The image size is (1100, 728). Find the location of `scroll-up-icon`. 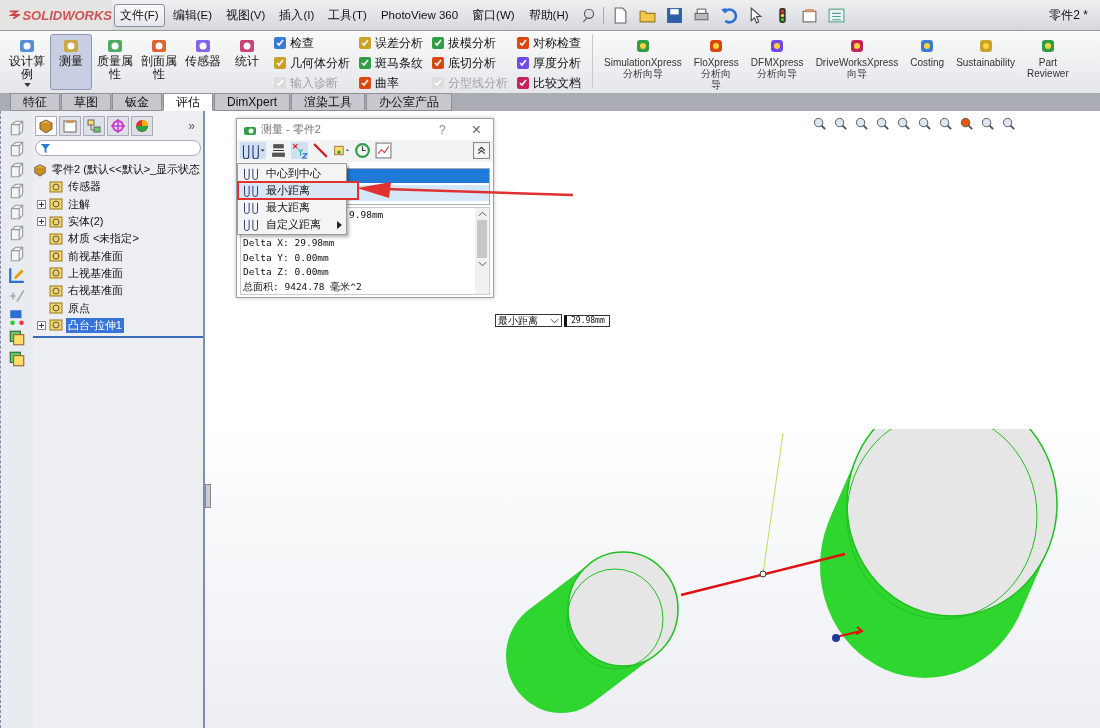

scroll-up-icon is located at coordinates (482, 213).